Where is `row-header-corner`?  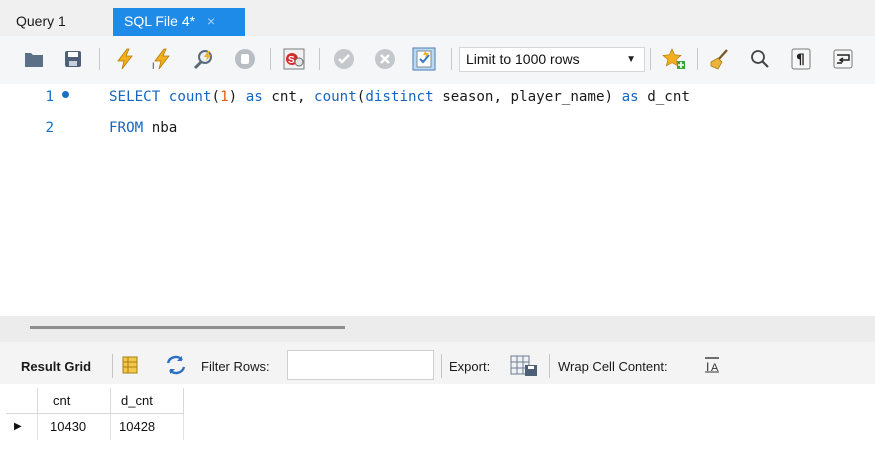 row-header-corner is located at coordinates (22, 401).